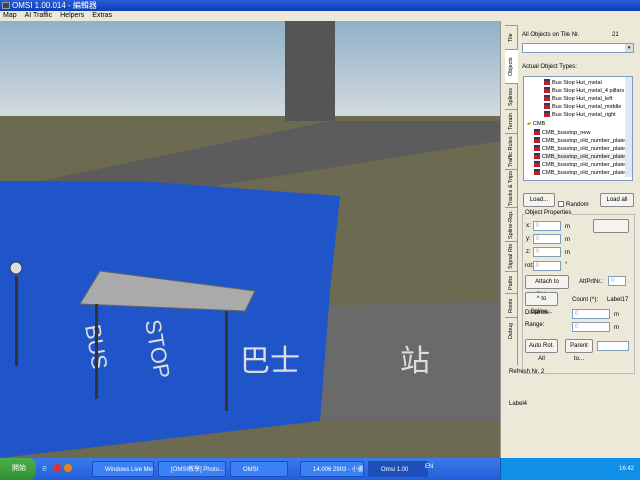  Describe the element at coordinates (573, 83) in the screenshot. I see `tree-item: Bus Stop Hut_metal` at that location.